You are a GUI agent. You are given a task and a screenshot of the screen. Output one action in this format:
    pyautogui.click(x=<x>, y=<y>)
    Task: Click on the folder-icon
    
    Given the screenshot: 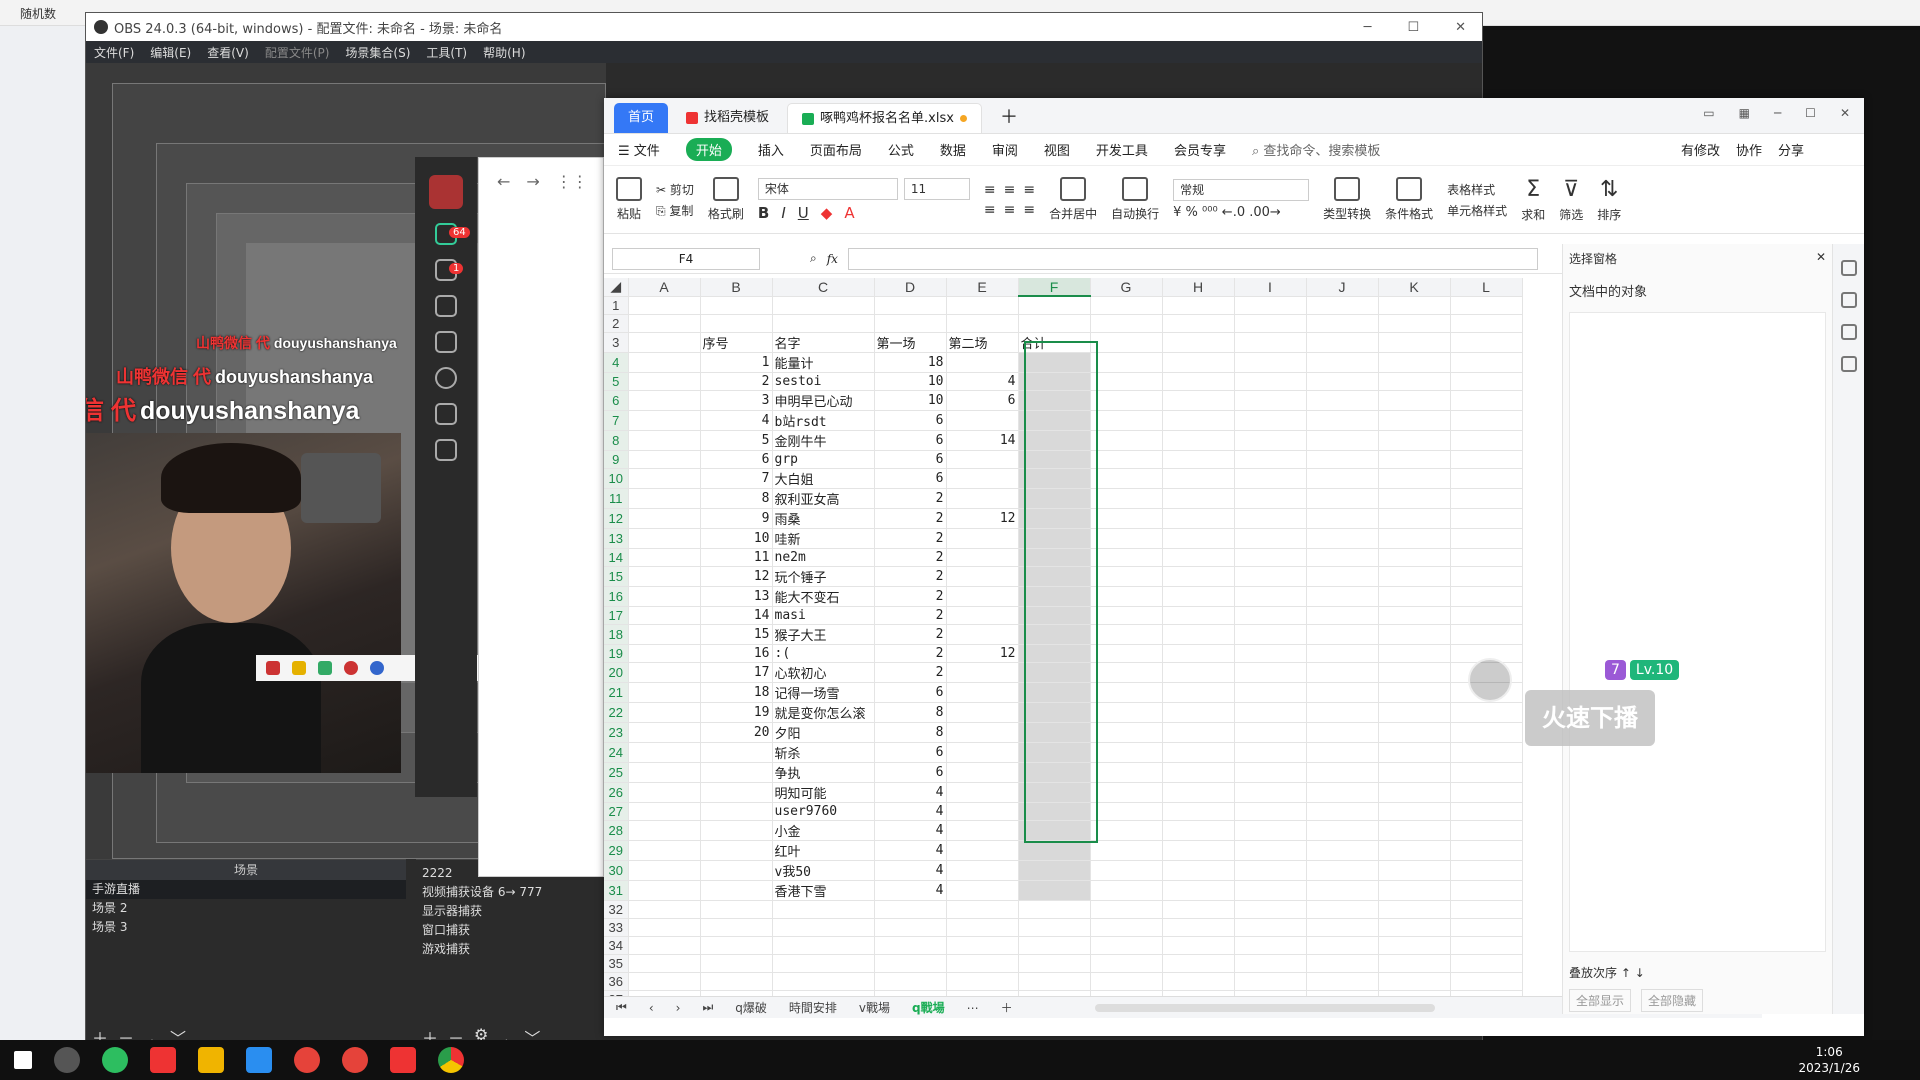 What is the action you would take?
    pyautogui.click(x=446, y=342)
    